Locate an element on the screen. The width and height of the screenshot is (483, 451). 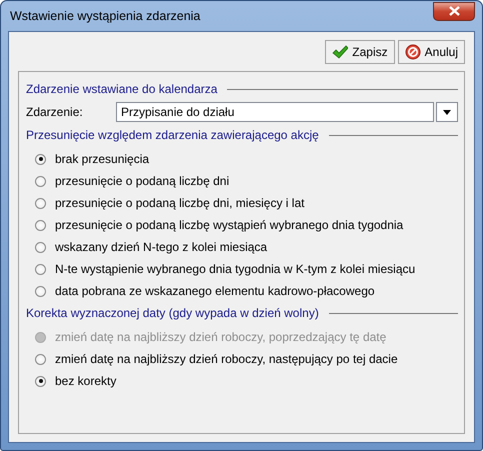
event-field: Przypisanie do działu is located at coordinates (275, 112).